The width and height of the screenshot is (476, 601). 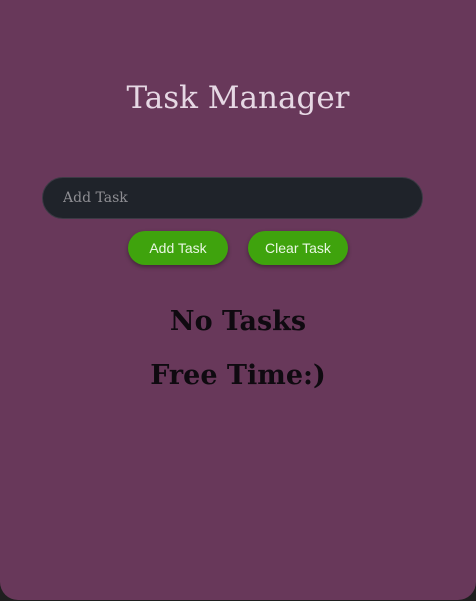 What do you see at coordinates (298, 248) in the screenshot?
I see `clear-task-button: Clear Task` at bounding box center [298, 248].